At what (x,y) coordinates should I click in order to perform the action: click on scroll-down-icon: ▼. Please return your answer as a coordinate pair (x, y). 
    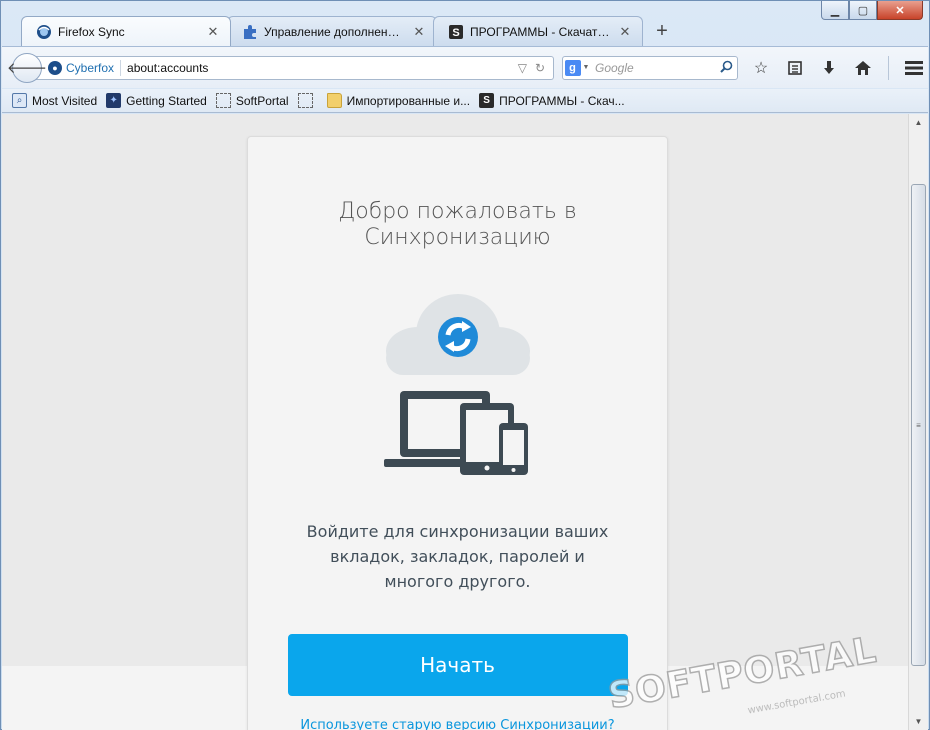
    Looking at the image, I should click on (918, 721).